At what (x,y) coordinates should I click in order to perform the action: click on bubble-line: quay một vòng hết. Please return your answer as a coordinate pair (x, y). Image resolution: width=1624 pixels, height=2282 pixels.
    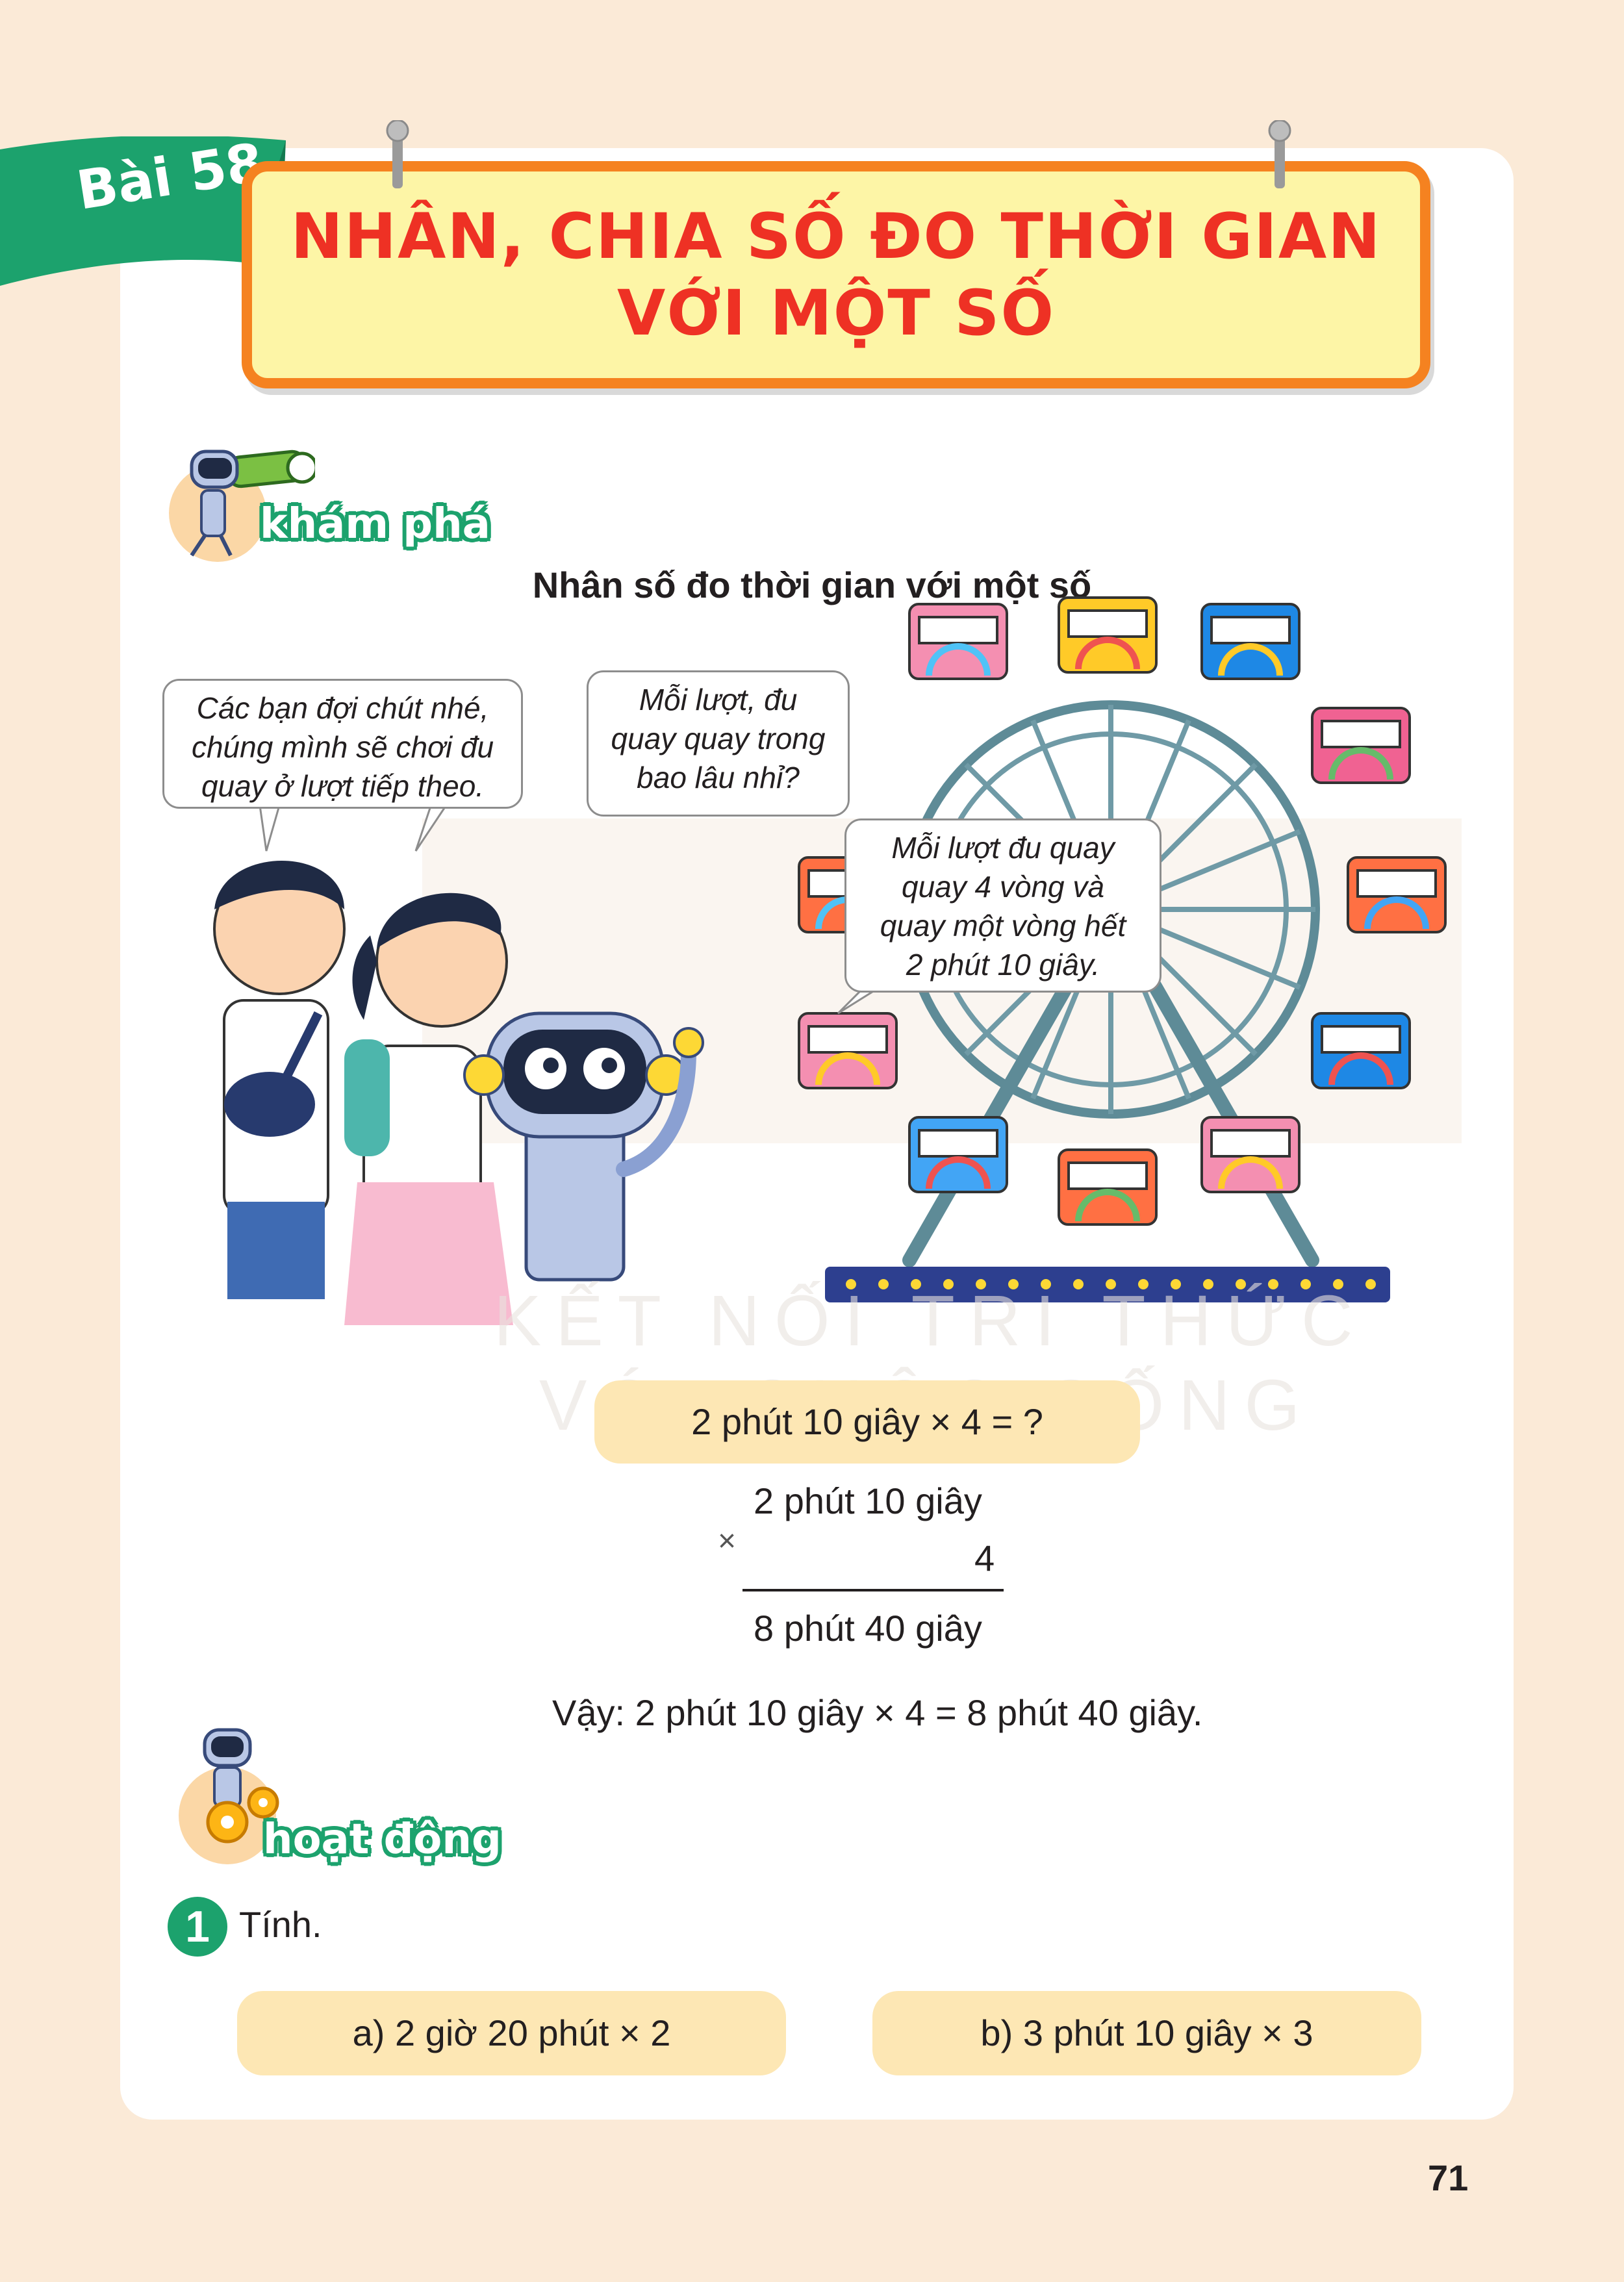
    Looking at the image, I should click on (1003, 926).